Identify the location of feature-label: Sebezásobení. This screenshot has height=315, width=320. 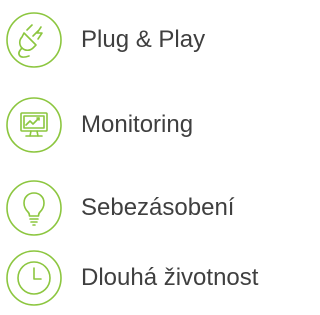
(158, 207).